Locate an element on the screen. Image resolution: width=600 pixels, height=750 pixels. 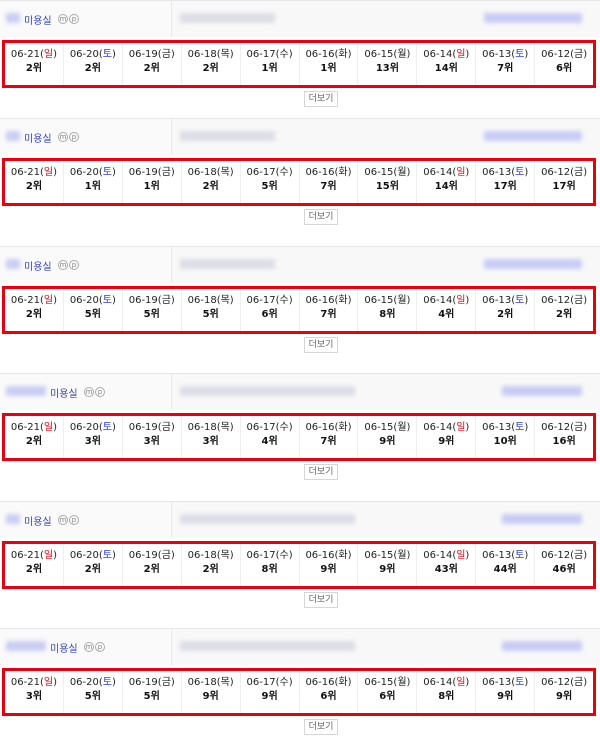
day-rank-cell: 06-13(토) 9위 is located at coordinates (506, 692).